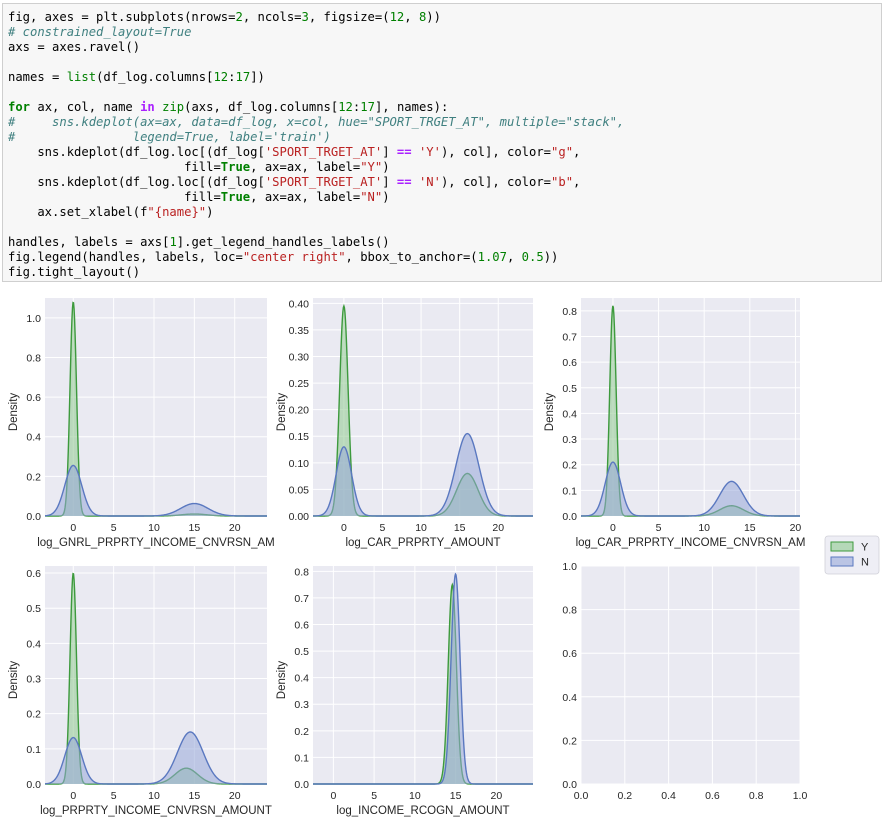 Image resolution: width=887 pixels, height=825 pixels. What do you see at coordinates (532, 257) in the screenshot?
I see `code-token: 0.5` at bounding box center [532, 257].